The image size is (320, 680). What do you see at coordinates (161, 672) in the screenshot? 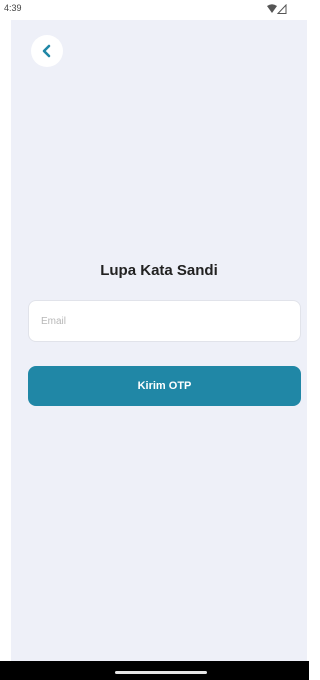
I see `home-indicator` at bounding box center [161, 672].